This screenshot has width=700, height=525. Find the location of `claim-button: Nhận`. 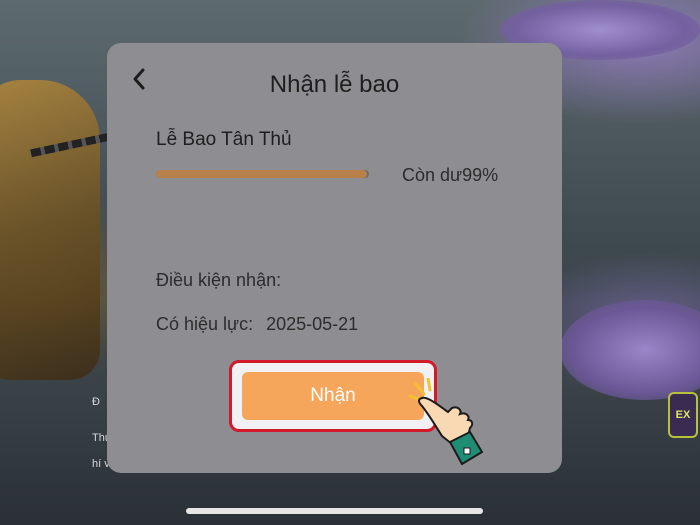

claim-button: Nhận is located at coordinates (333, 396).